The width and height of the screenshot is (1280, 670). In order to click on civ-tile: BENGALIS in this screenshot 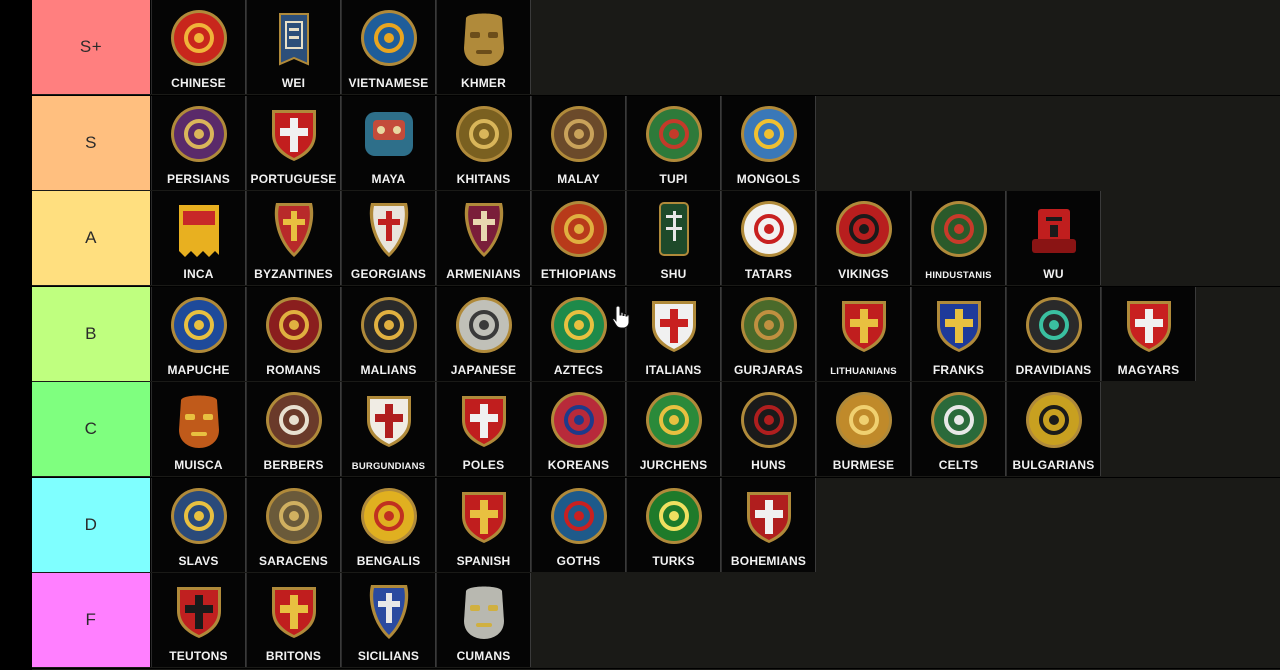, I will do `click(388, 524)`.